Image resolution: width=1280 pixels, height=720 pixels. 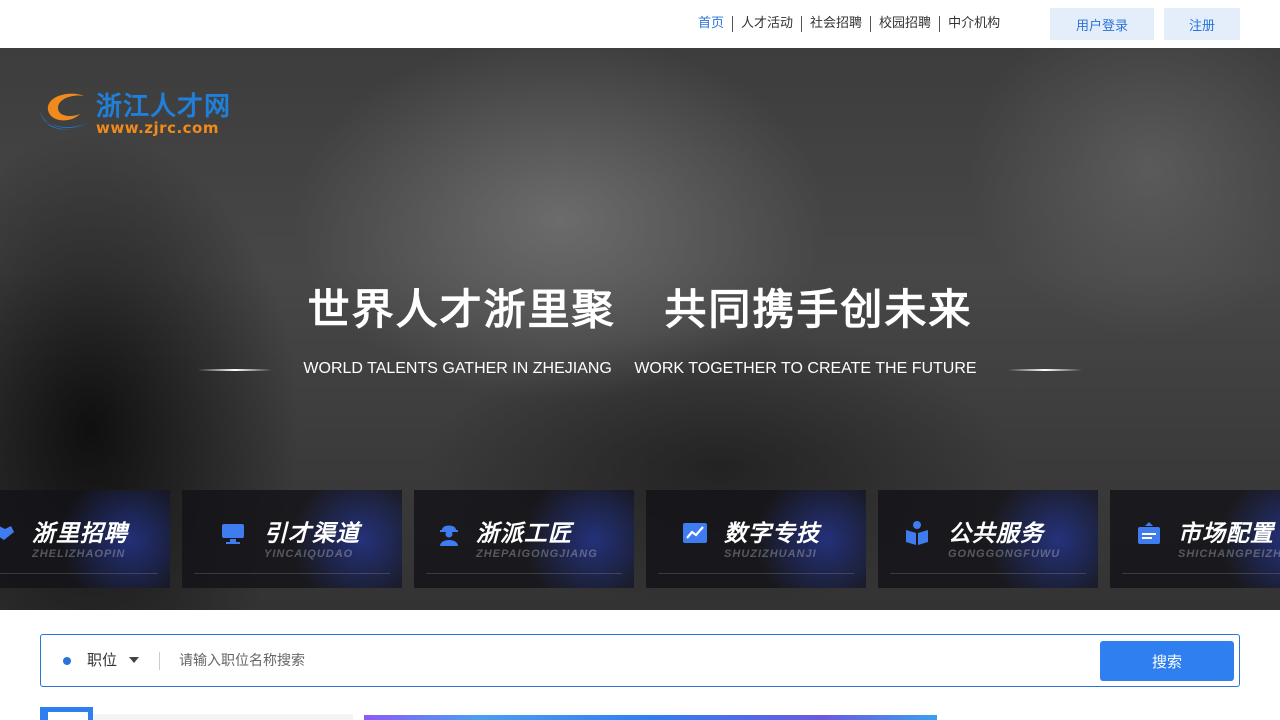 I want to click on card-subtitle: GONGGONGFUWU, so click(x=1004, y=554).